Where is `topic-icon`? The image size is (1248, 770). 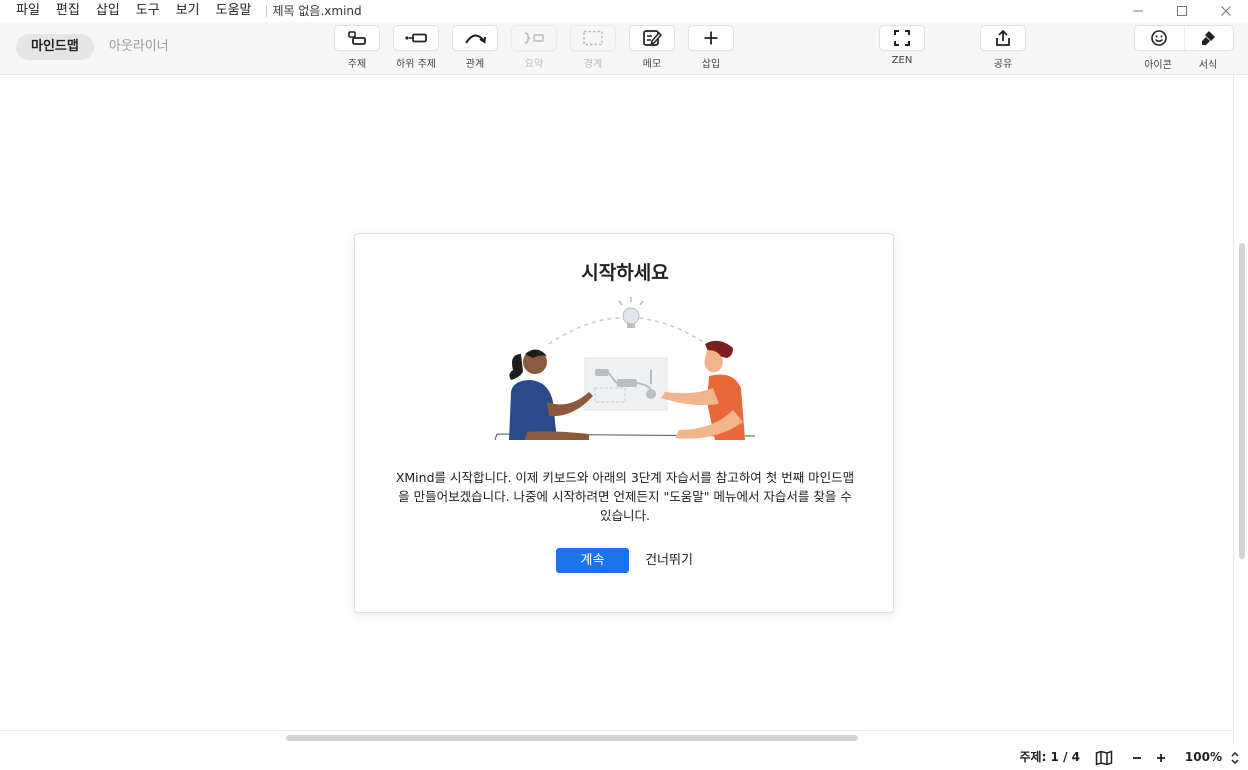 topic-icon is located at coordinates (357, 38).